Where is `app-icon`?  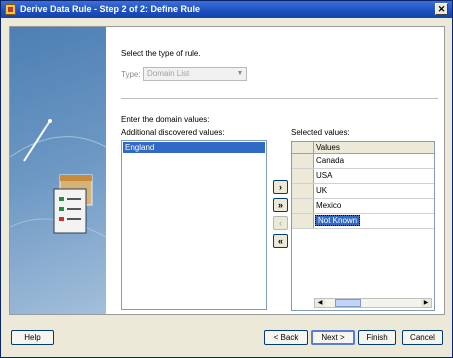 app-icon is located at coordinates (10, 9).